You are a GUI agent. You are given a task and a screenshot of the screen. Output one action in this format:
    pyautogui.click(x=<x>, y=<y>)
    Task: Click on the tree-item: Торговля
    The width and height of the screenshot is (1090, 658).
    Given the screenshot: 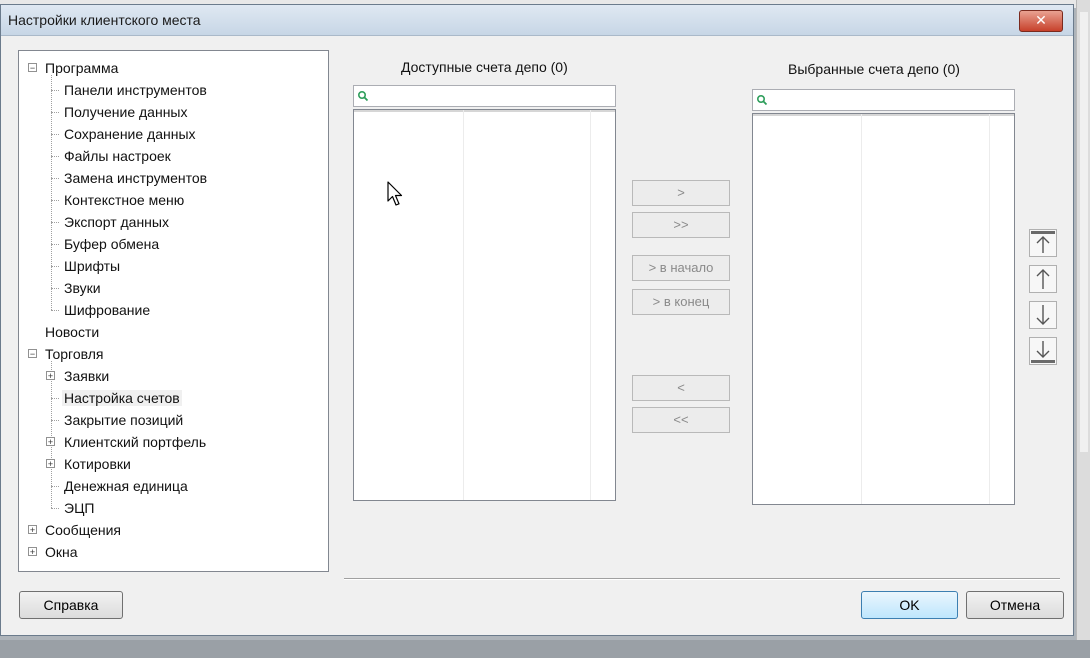 What is the action you would take?
    pyautogui.click(x=74, y=354)
    